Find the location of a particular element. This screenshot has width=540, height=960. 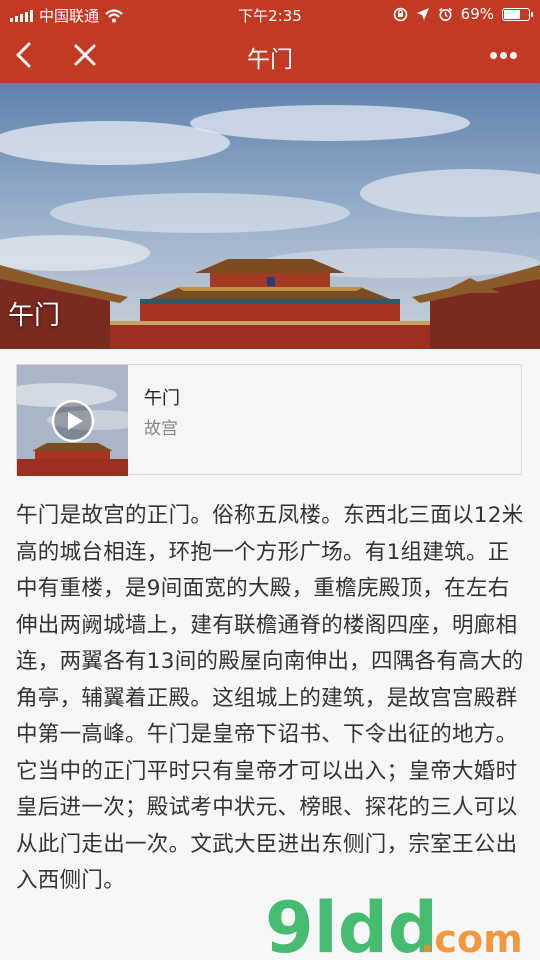

nav-bar: 午门 is located at coordinates (270, 55).